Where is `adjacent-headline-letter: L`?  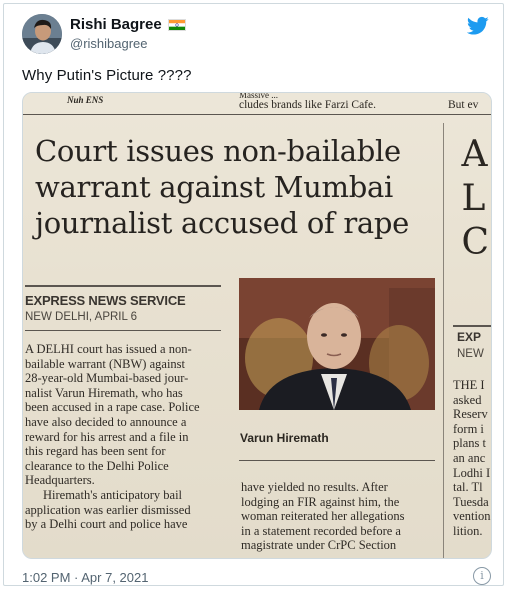
adjacent-headline-letter: L is located at coordinates (473, 198).